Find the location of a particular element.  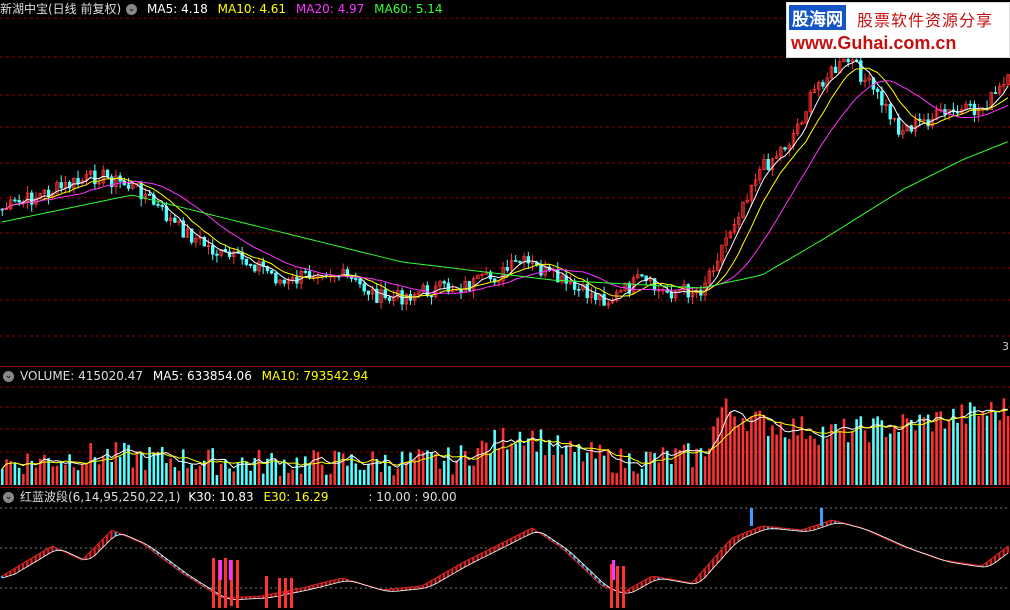

k30-label: K30: 10.83 is located at coordinates (221, 497).